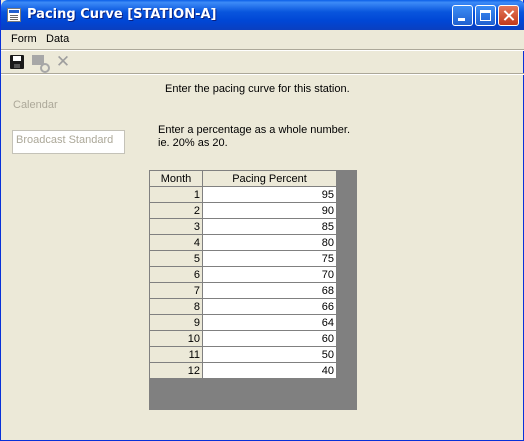  I want to click on toolbar-divider, so click(262, 74).